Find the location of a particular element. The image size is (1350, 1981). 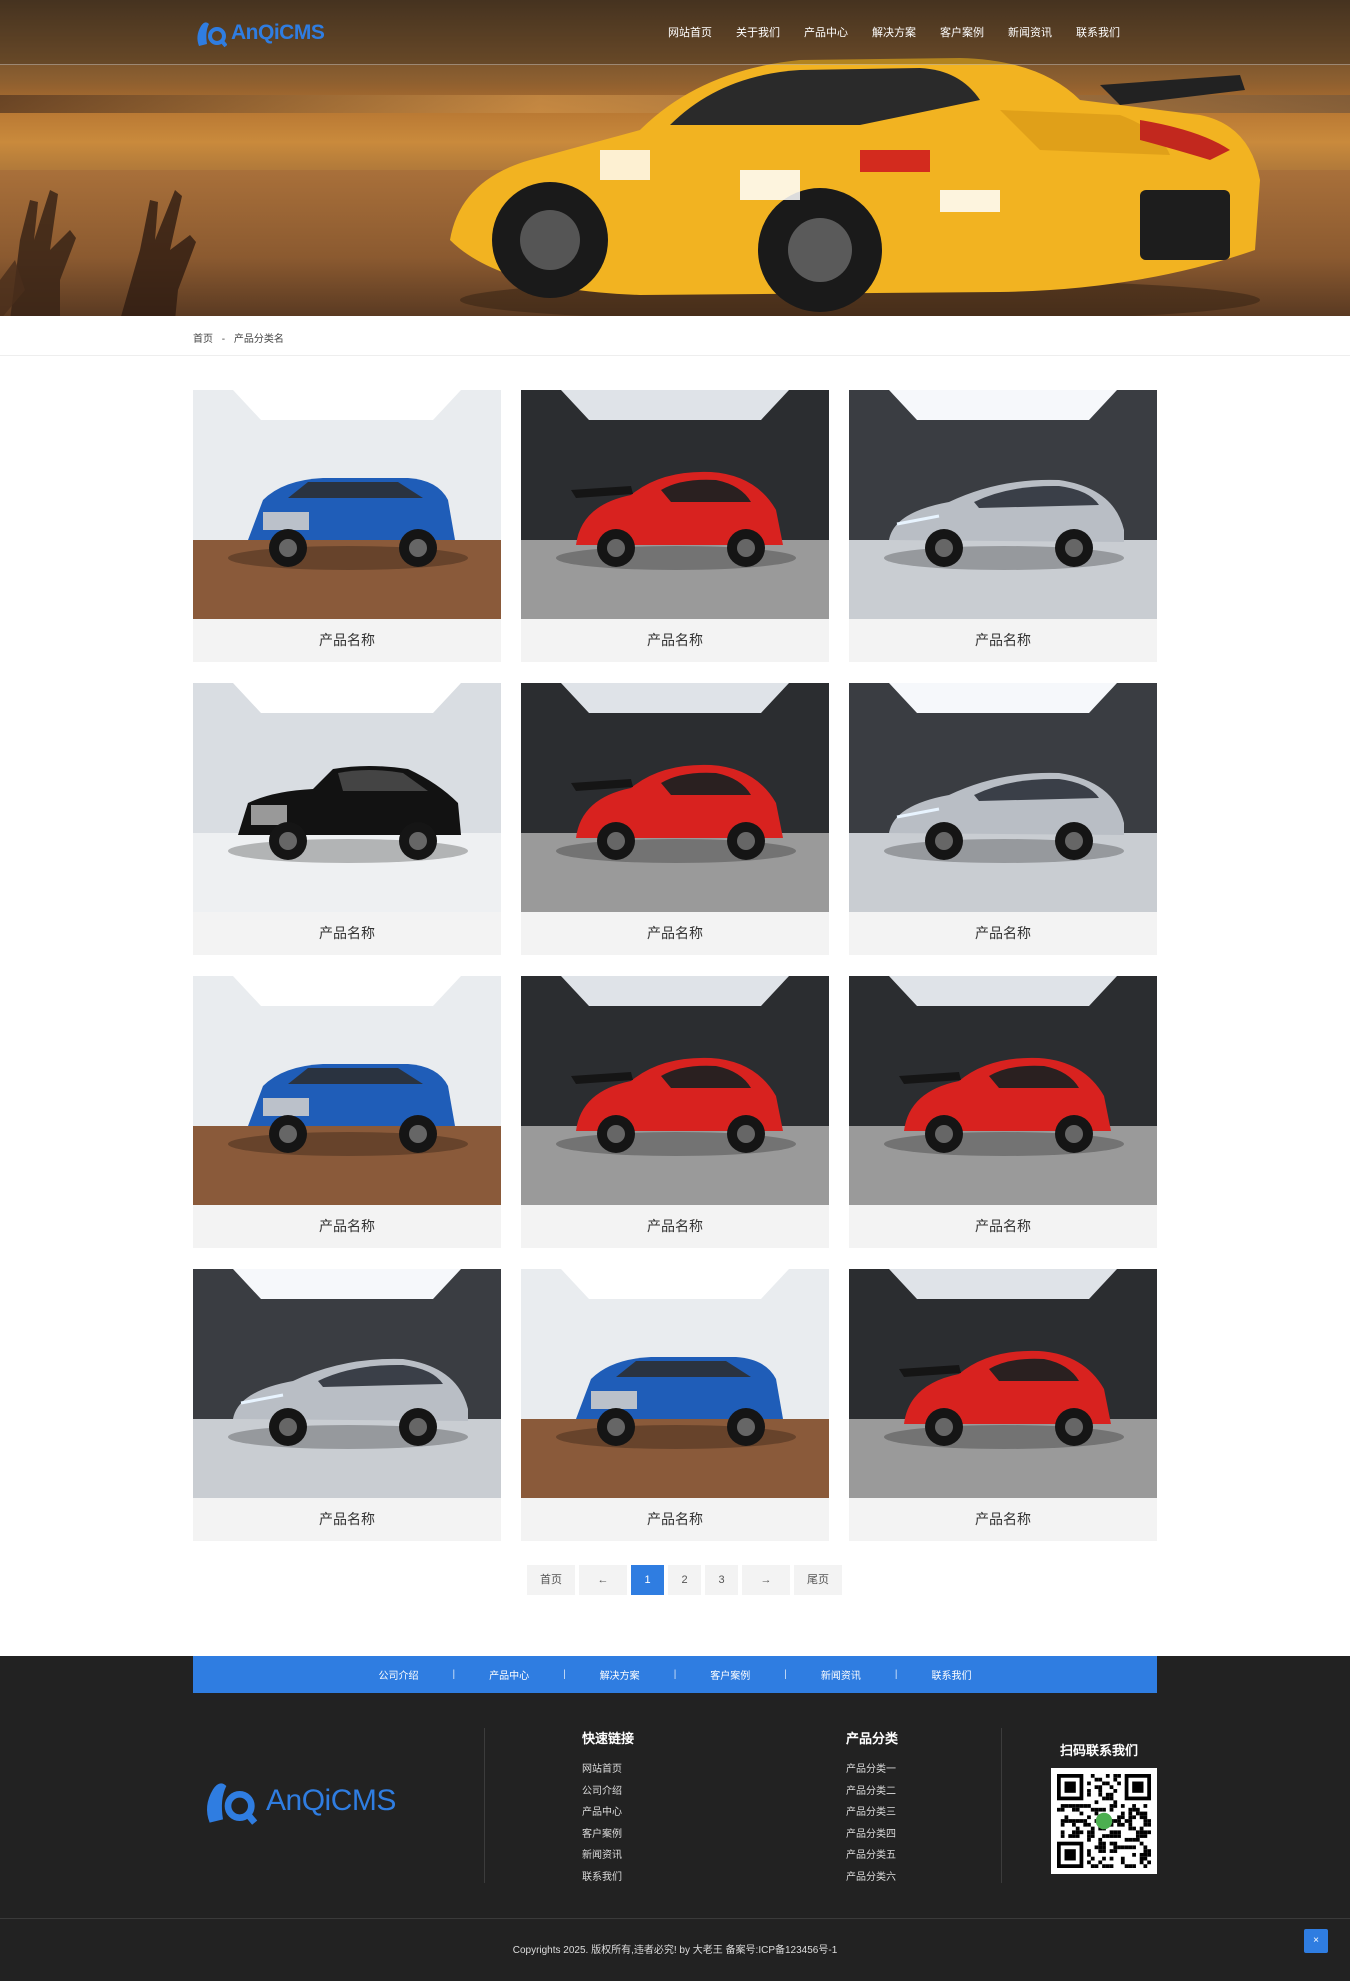

footer-nav-products: 产品中心 is located at coordinates (509, 1674).